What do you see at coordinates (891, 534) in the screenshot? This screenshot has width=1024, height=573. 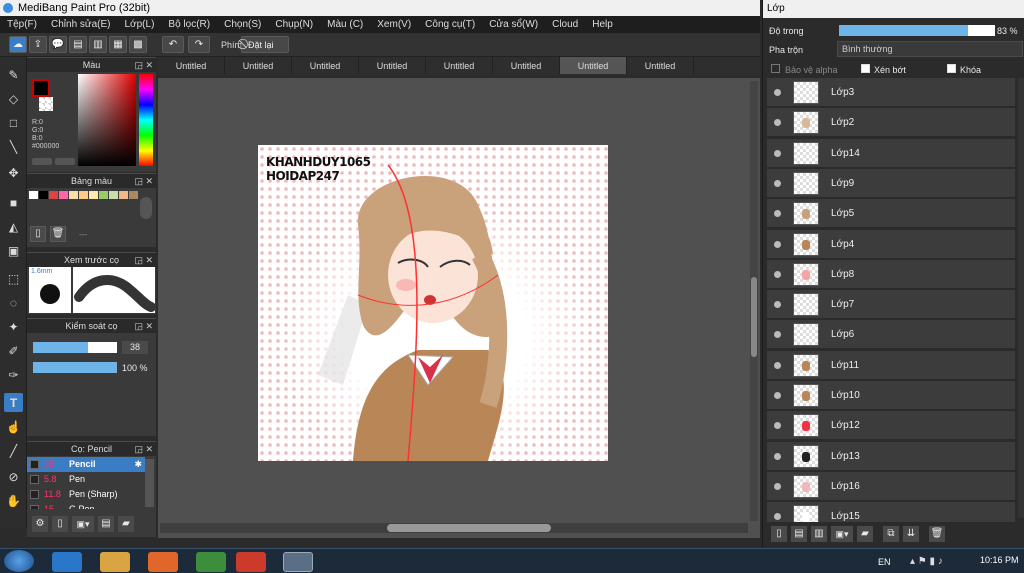 I see `duplicate-layer-icon: ⧉` at bounding box center [891, 534].